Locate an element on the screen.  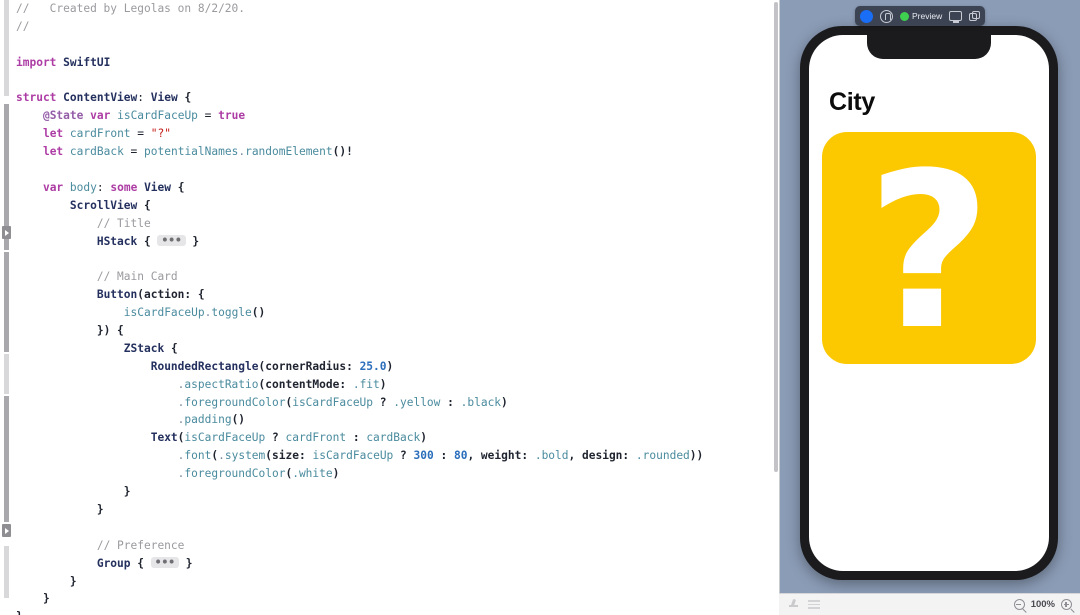
code-line: var body: some View { is located at coordinates (397, 188).